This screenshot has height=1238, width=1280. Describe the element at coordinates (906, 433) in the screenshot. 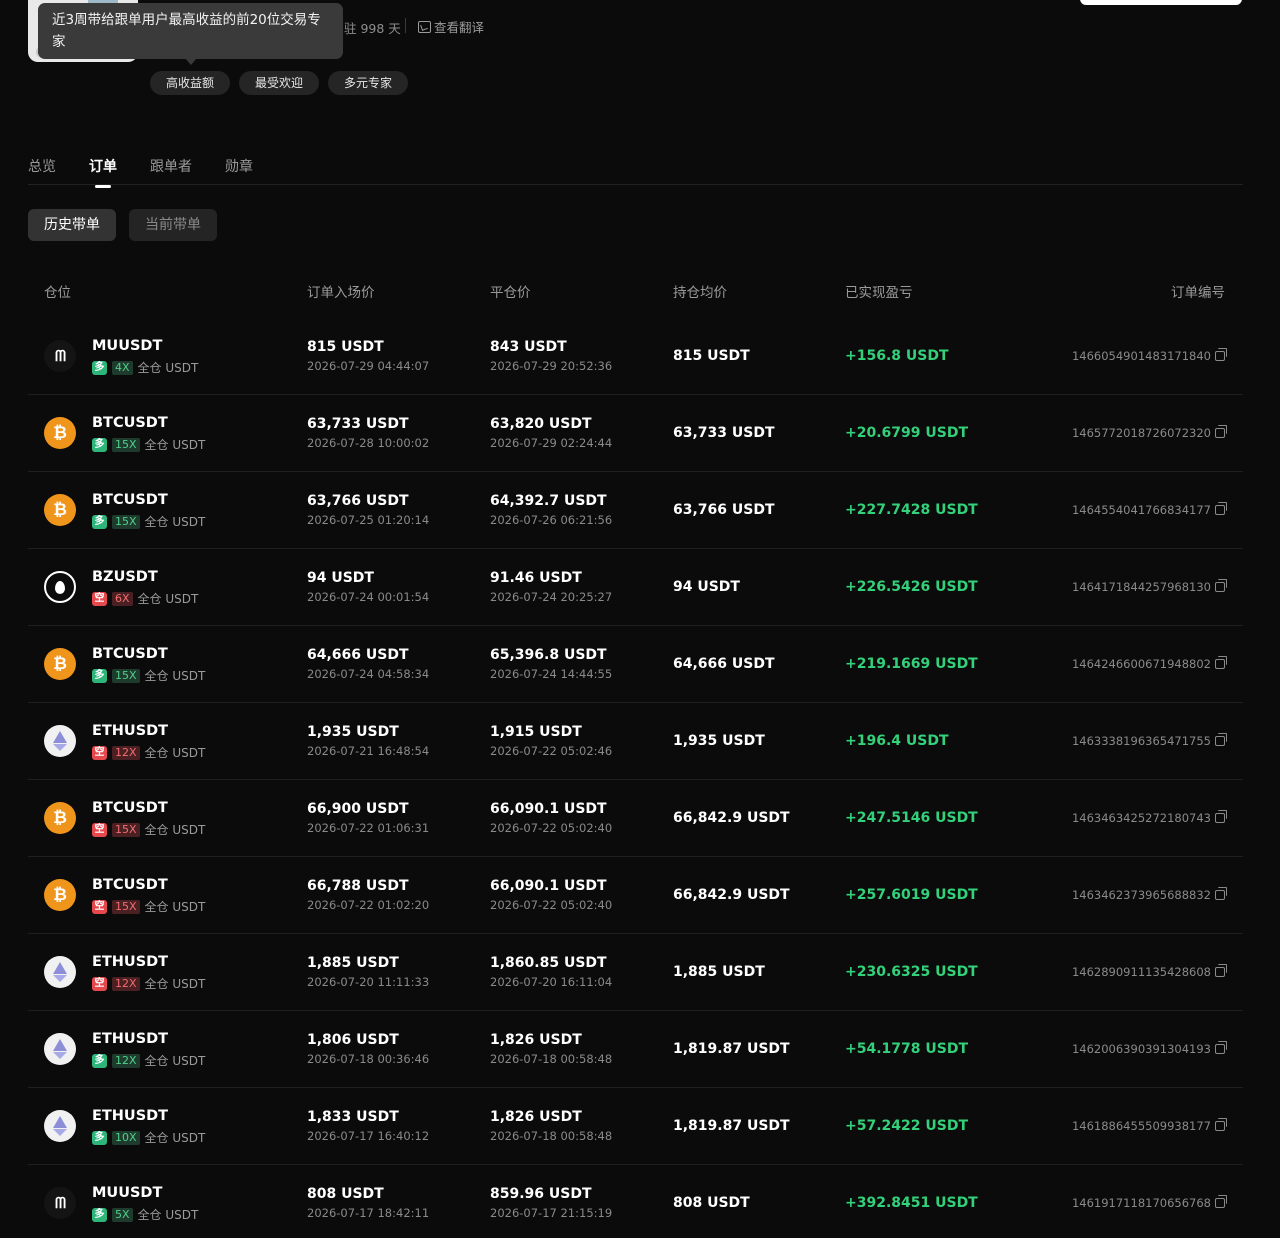

I see `realized-pnl: +20.6799 USDT` at that location.